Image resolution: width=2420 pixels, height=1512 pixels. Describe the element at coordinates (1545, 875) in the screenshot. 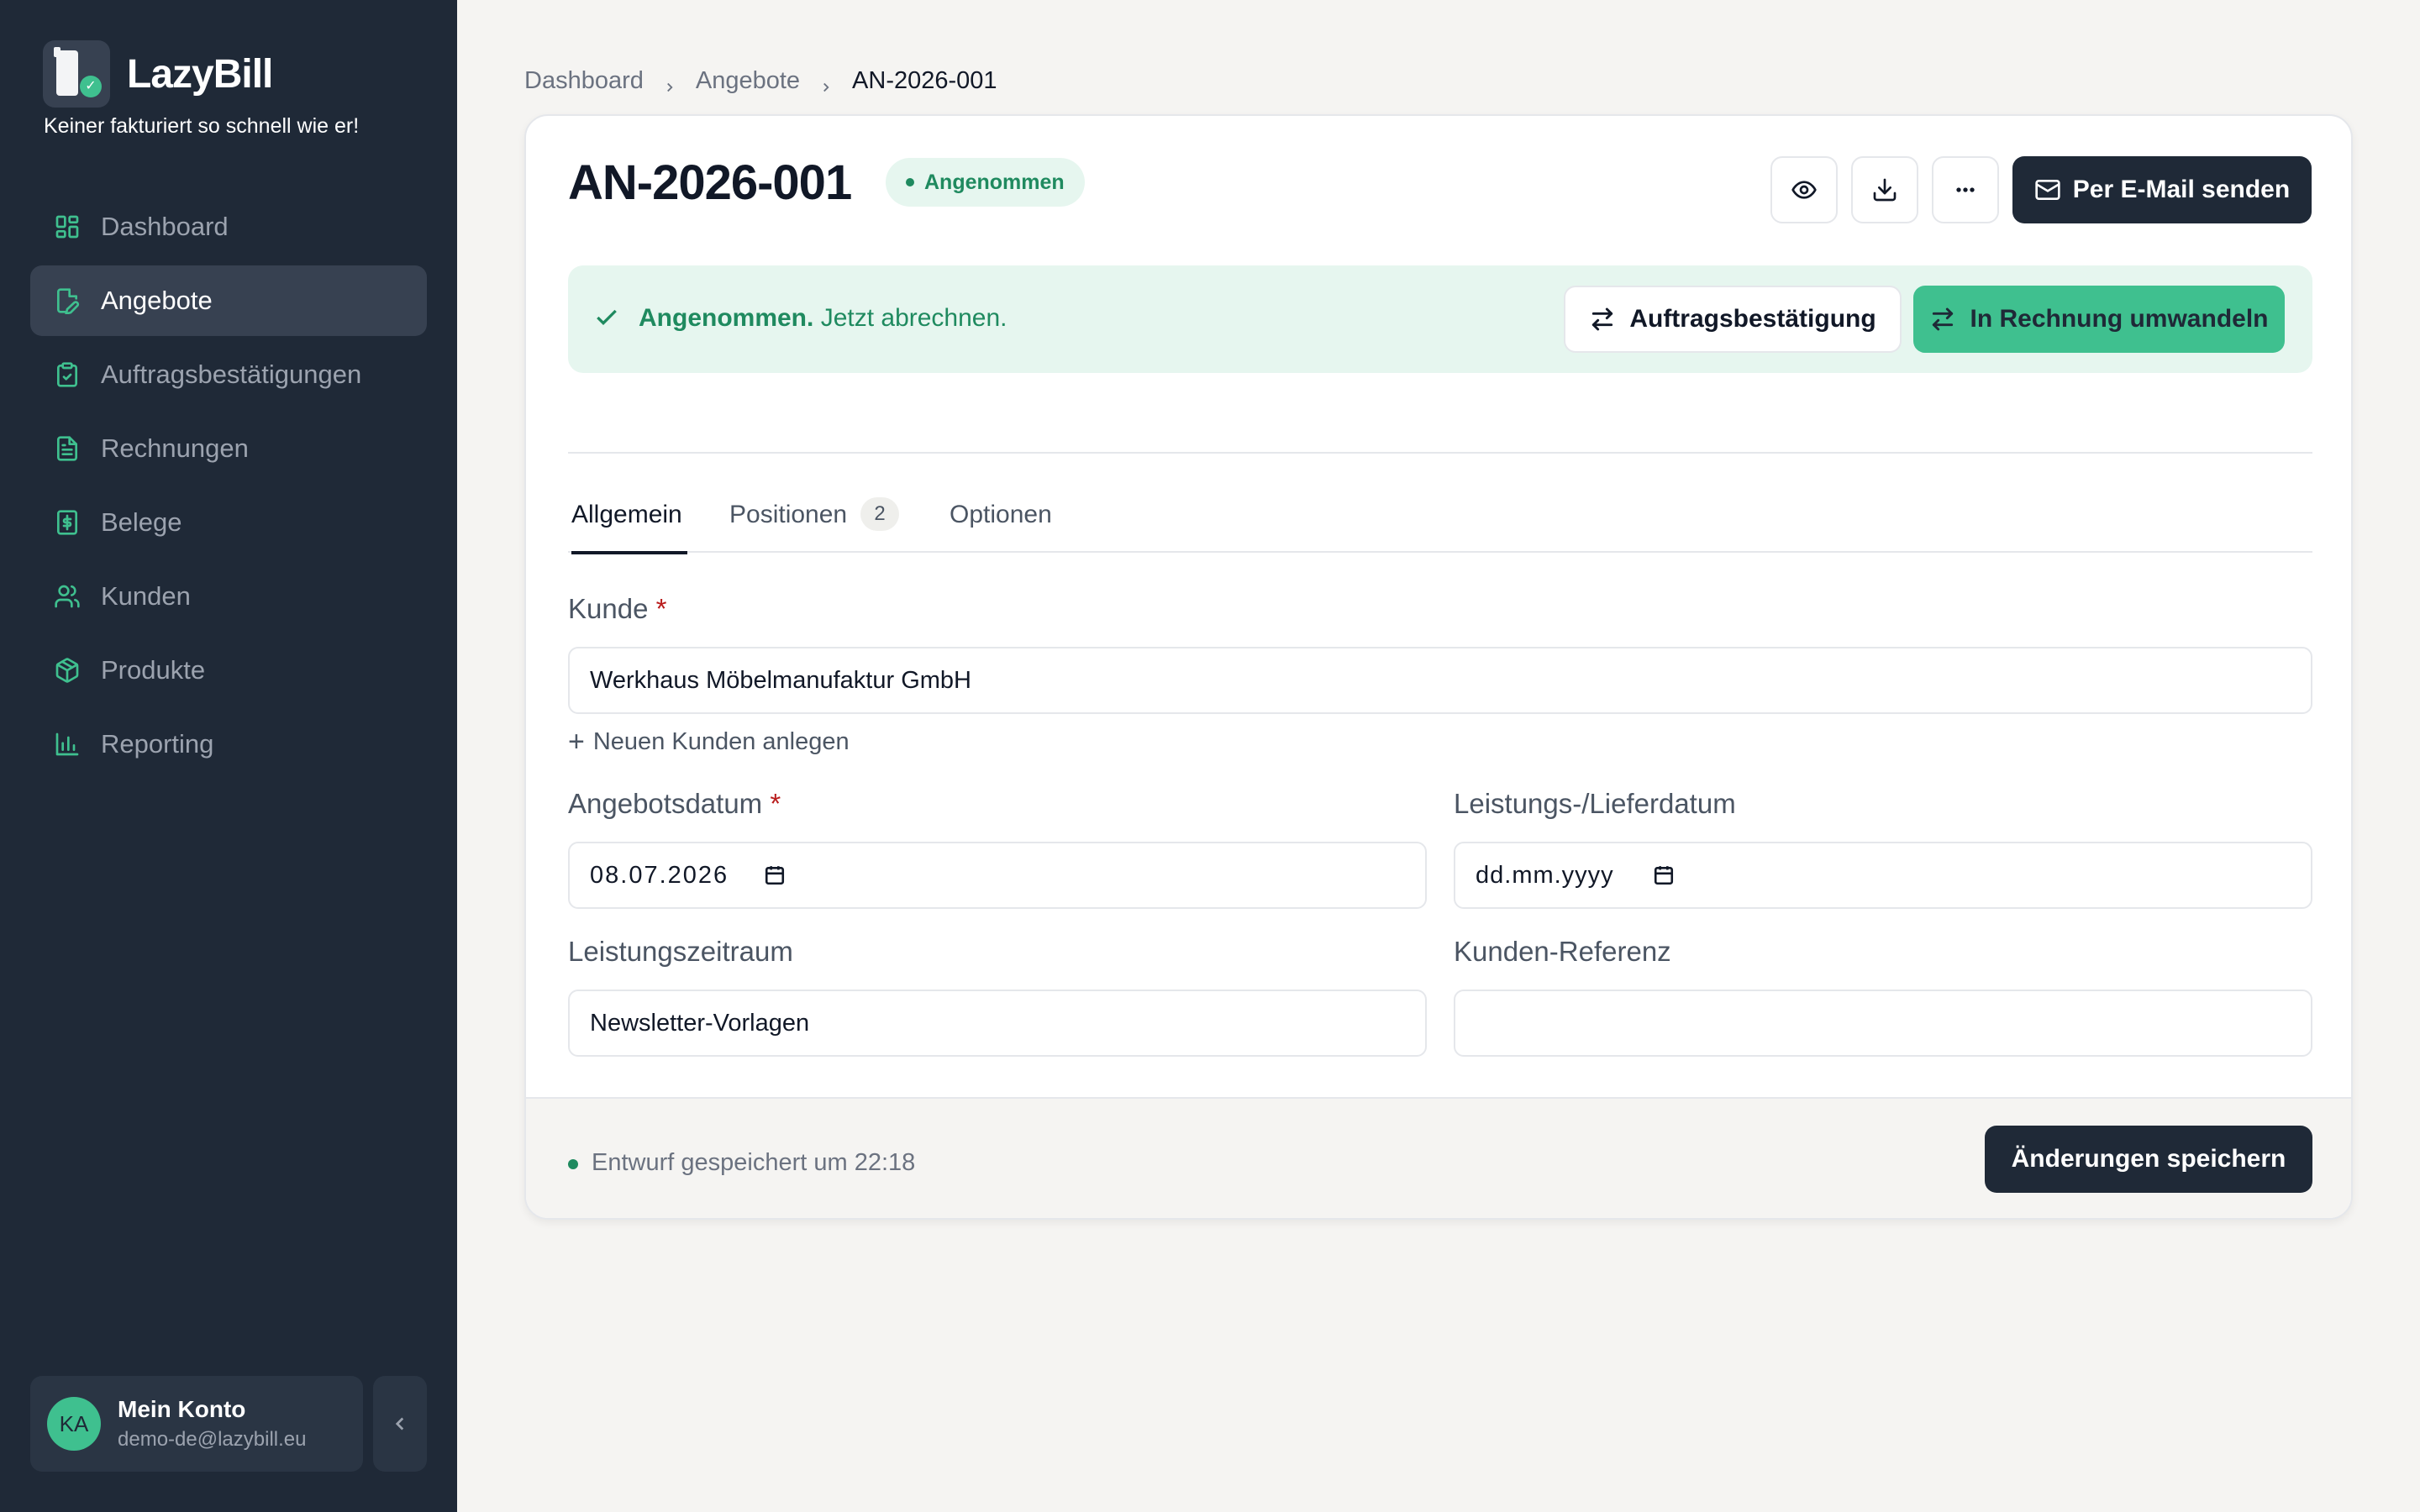

I see `delivery-date-placeholder: dd.mm.yyyy` at that location.